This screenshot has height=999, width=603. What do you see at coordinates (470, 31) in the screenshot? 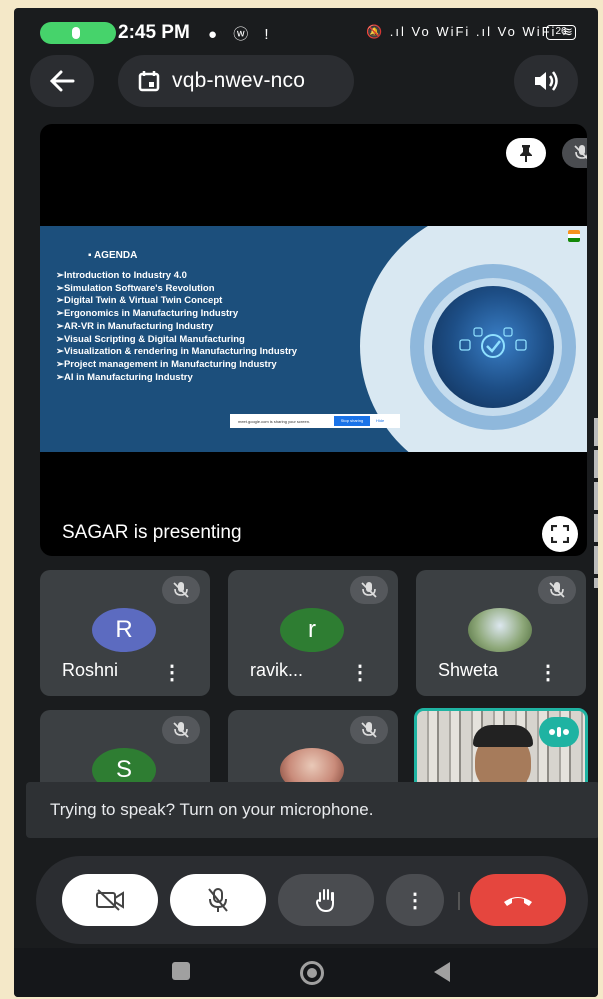
I see `signal-icons: 🔕 .ıl Vo WiFi .ıl Vo WiFi ≋` at bounding box center [470, 31].